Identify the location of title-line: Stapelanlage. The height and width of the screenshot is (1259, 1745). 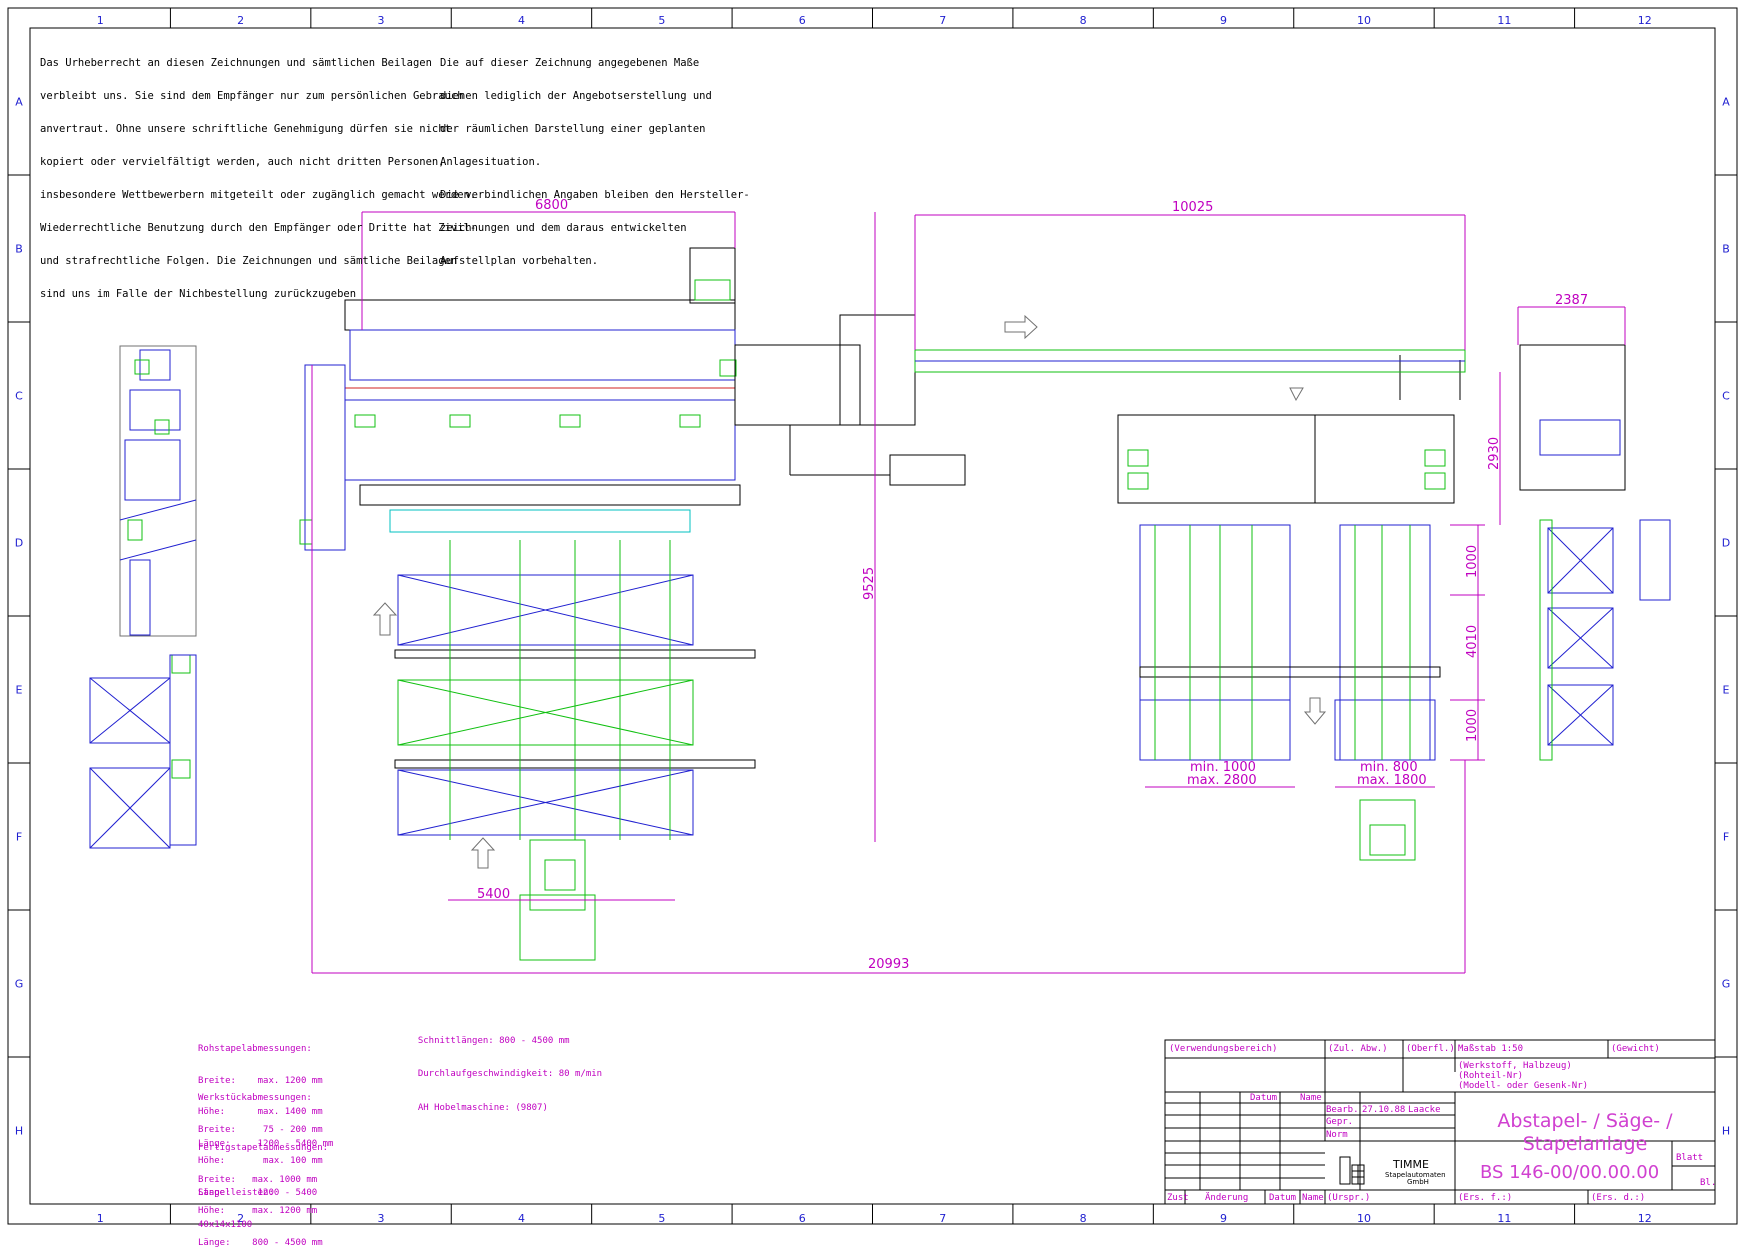
(1585, 1144).